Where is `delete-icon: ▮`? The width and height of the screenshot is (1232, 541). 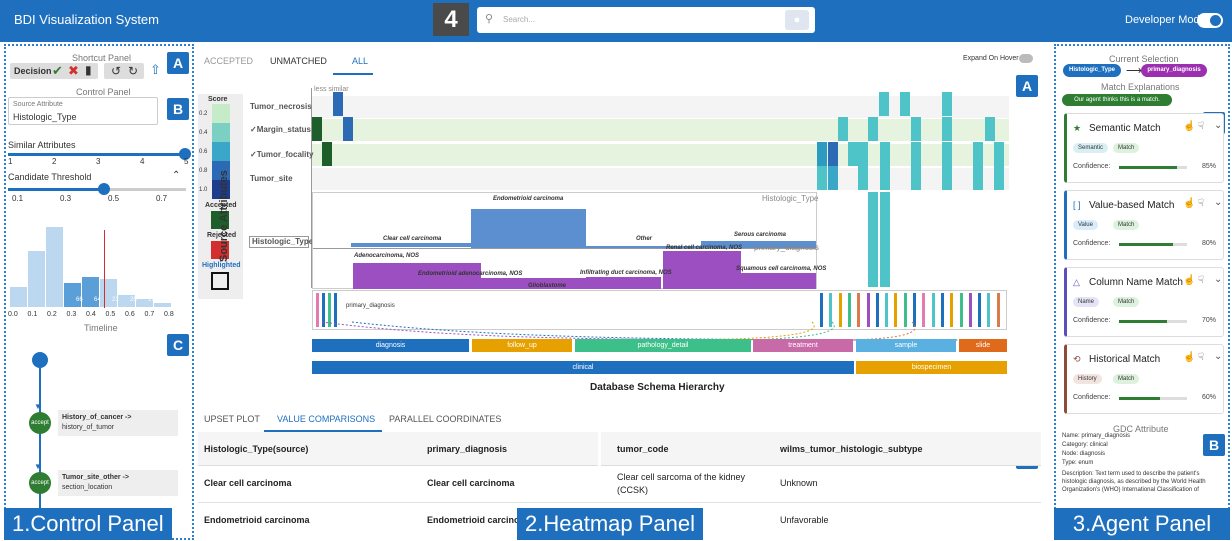
delete-icon: ▮ is located at coordinates (88, 70).